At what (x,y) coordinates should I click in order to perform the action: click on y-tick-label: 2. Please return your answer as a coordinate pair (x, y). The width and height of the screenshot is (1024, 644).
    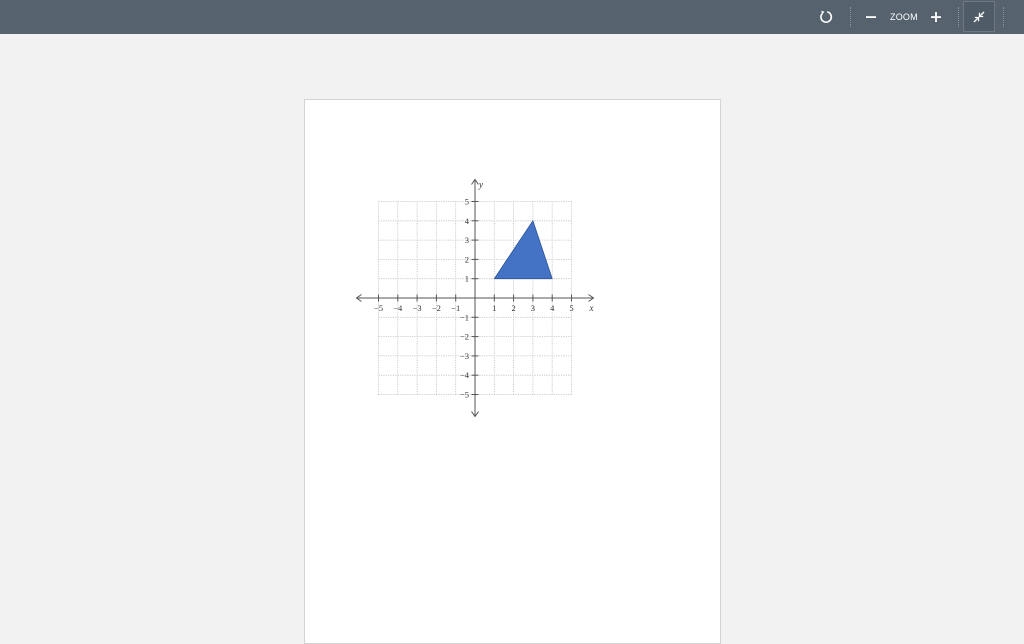
    Looking at the image, I should click on (467, 259).